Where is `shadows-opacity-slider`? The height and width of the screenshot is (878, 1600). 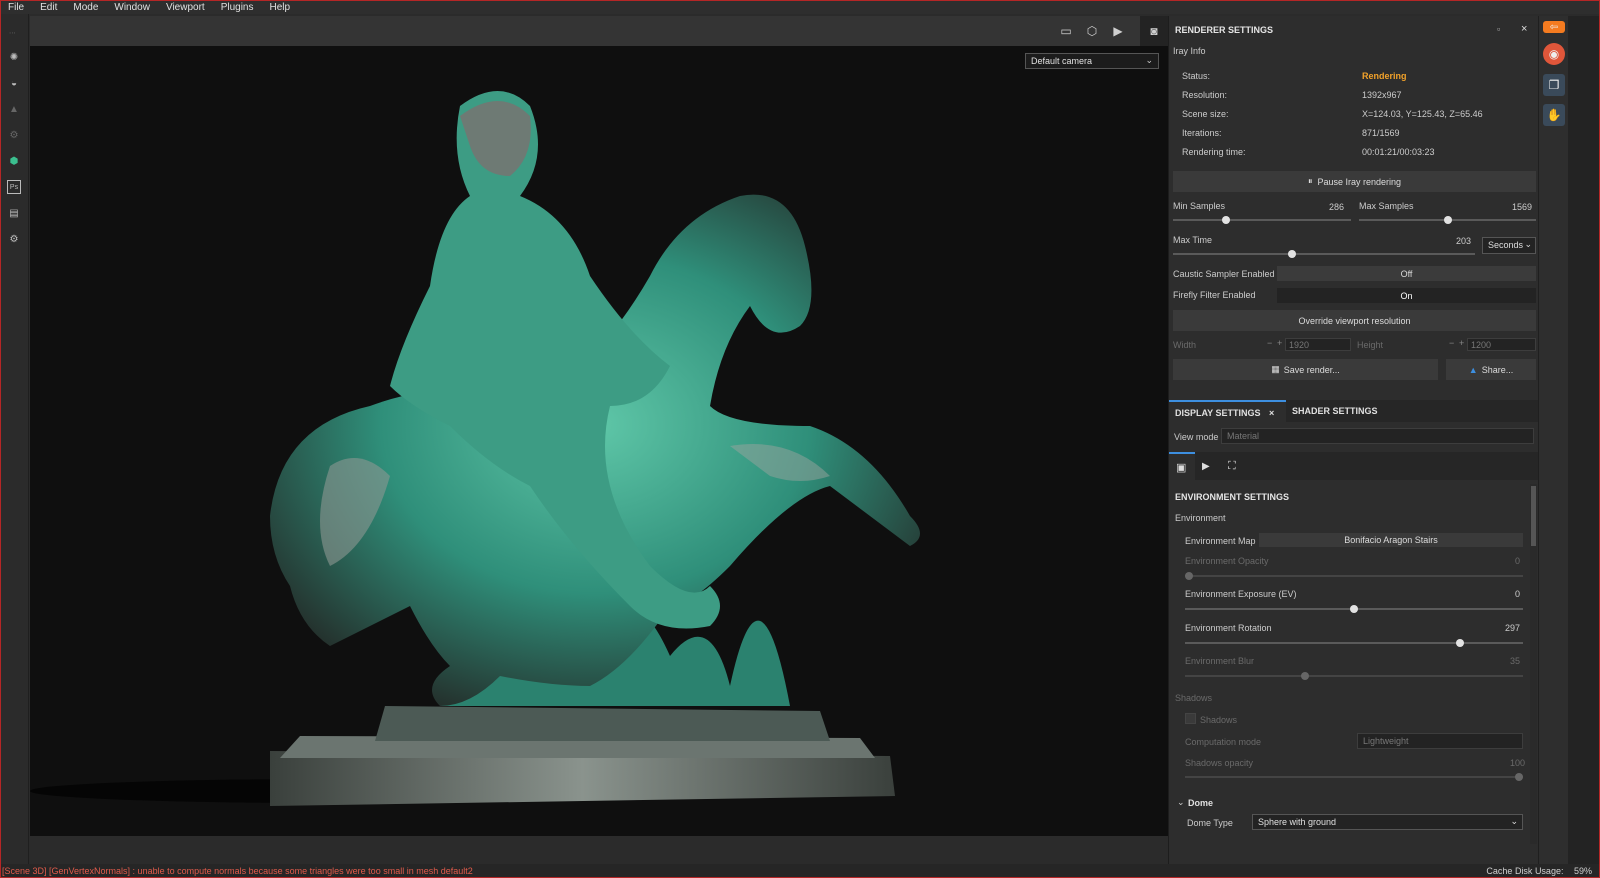 shadows-opacity-slider is located at coordinates (1354, 777).